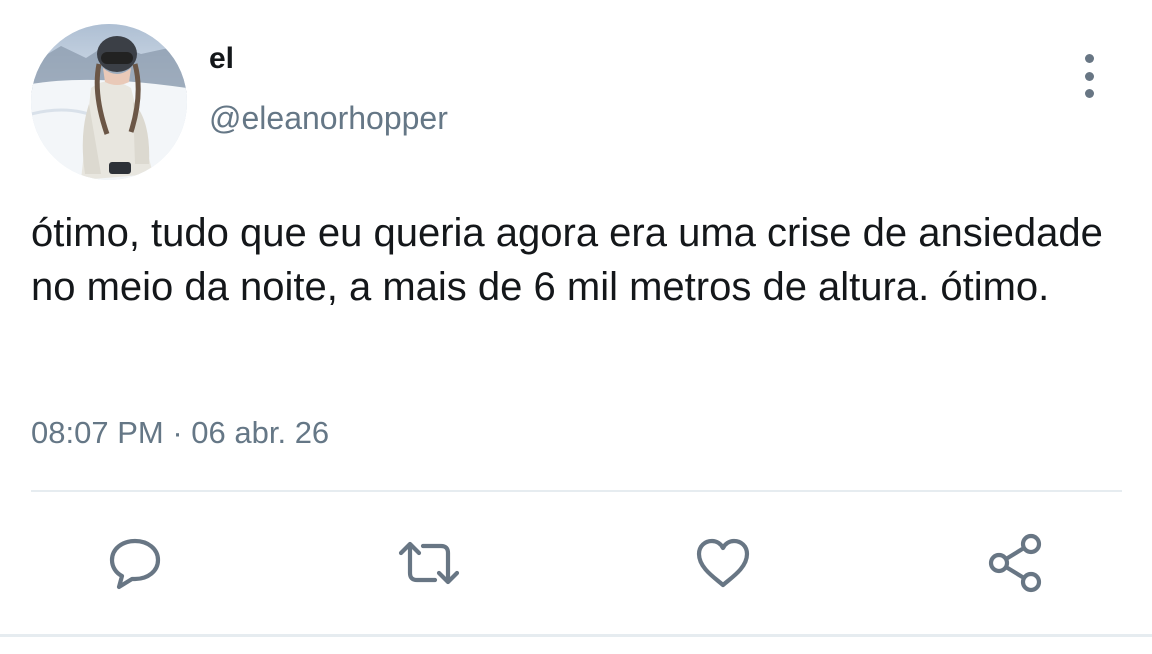 The image size is (1152, 654). What do you see at coordinates (576, 635) in the screenshot?
I see `bottom-border` at bounding box center [576, 635].